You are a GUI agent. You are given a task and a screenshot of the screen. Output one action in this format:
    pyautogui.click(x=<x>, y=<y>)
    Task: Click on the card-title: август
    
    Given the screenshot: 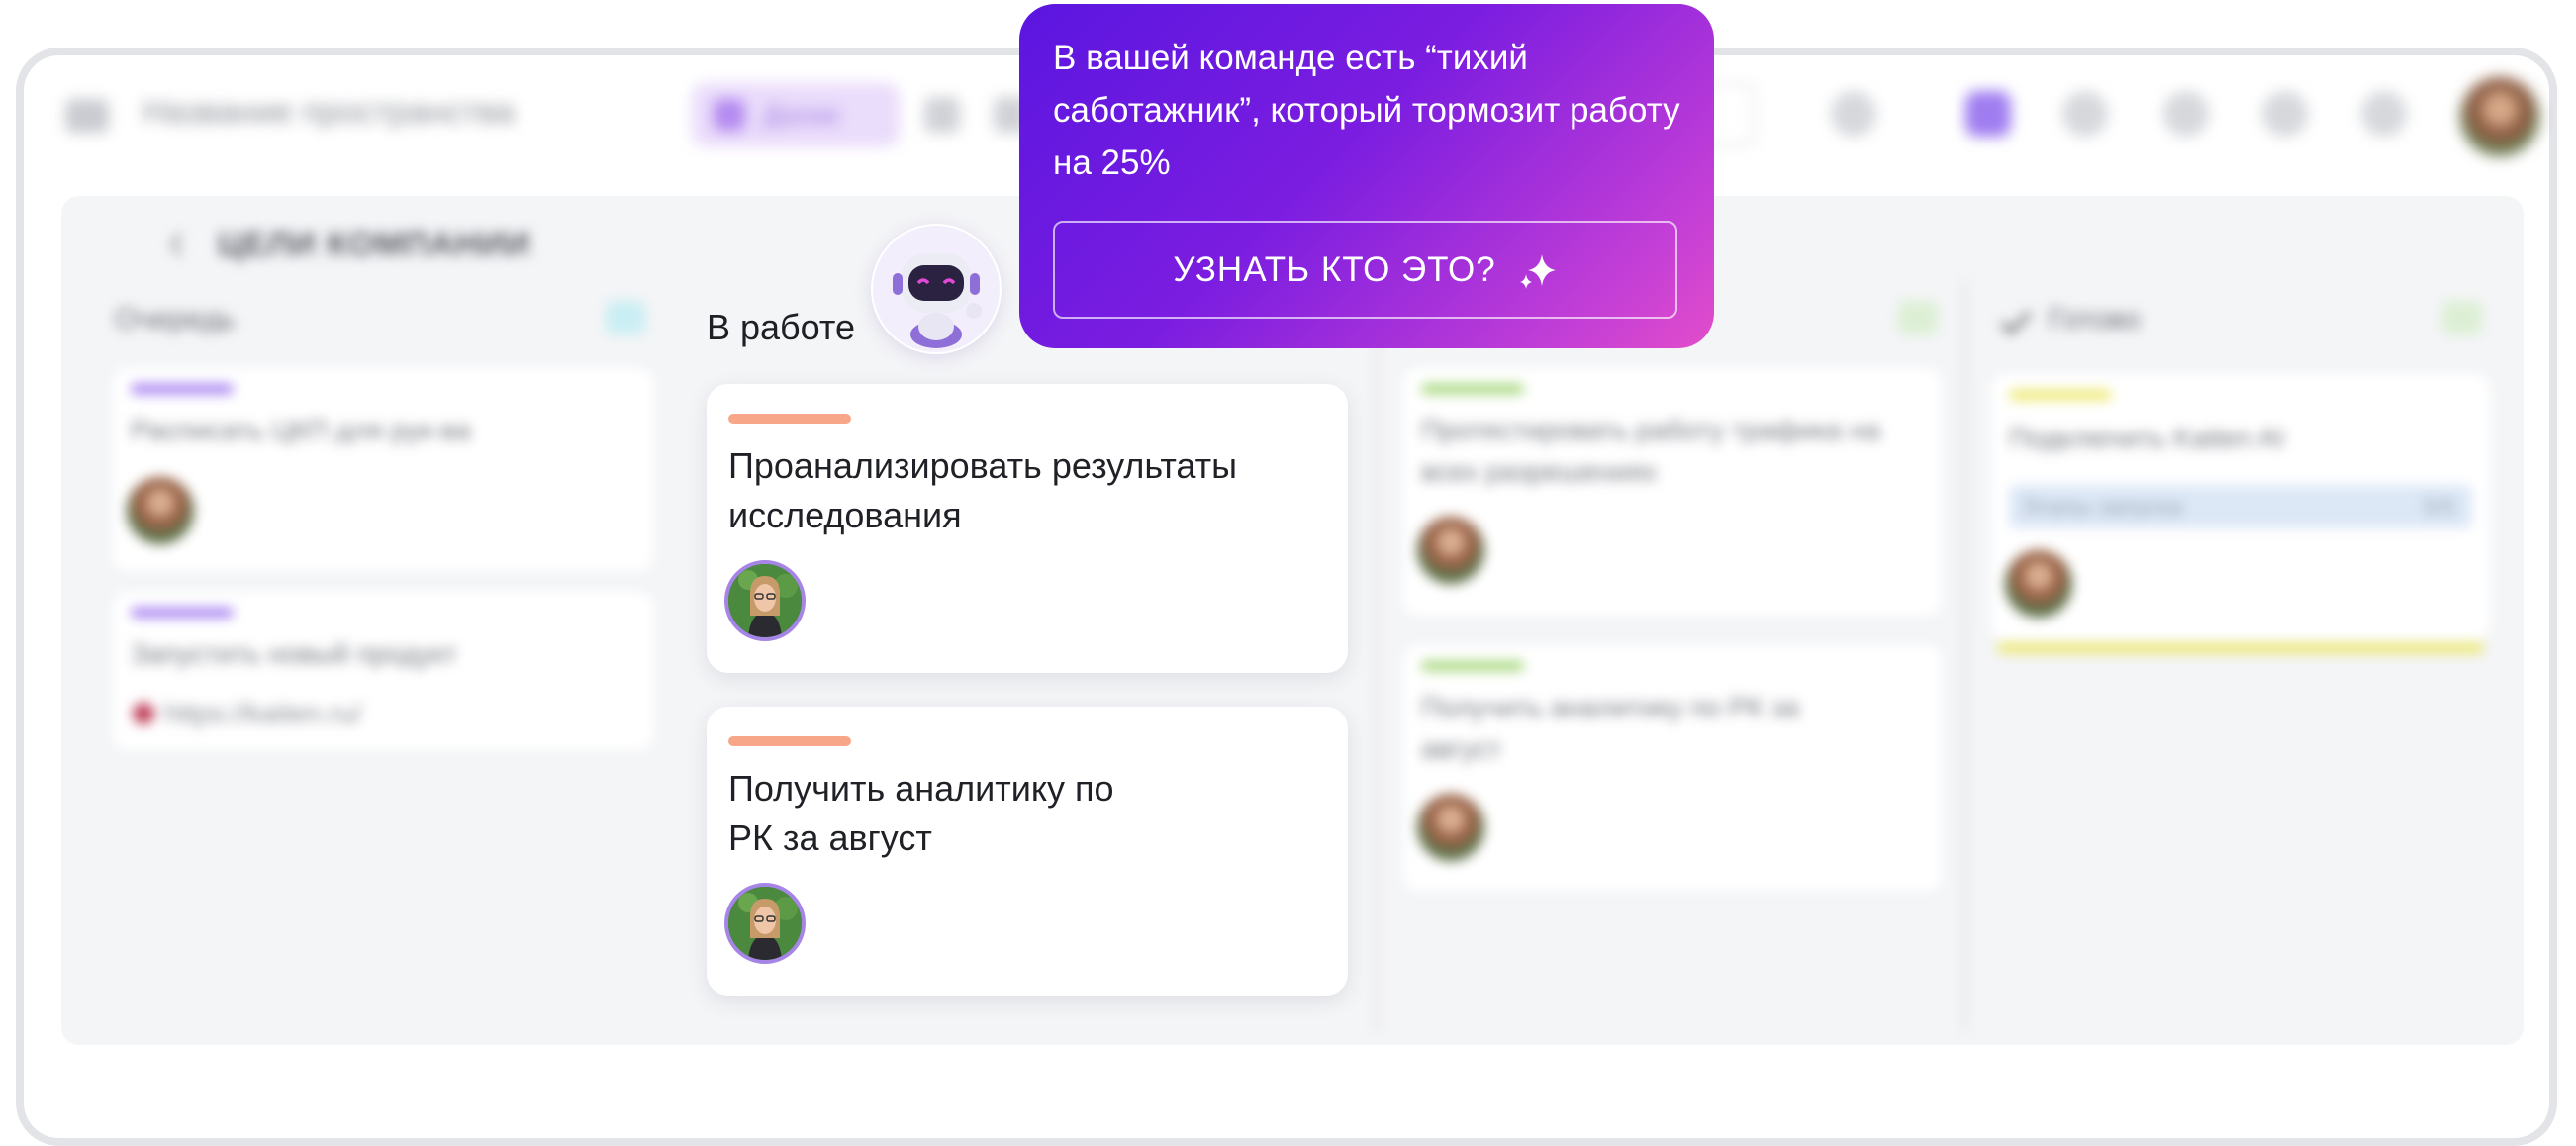 What is the action you would take?
    pyautogui.click(x=1461, y=748)
    